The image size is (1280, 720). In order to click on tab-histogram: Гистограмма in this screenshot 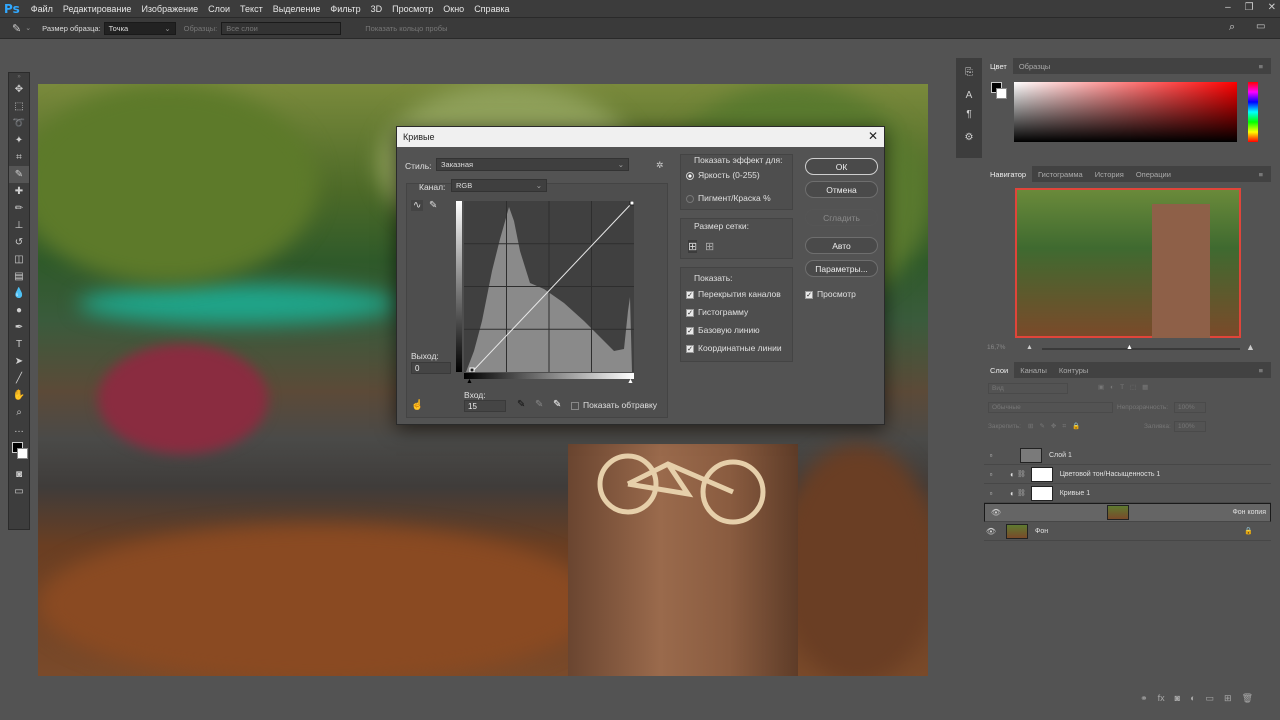, I will do `click(1060, 174)`.